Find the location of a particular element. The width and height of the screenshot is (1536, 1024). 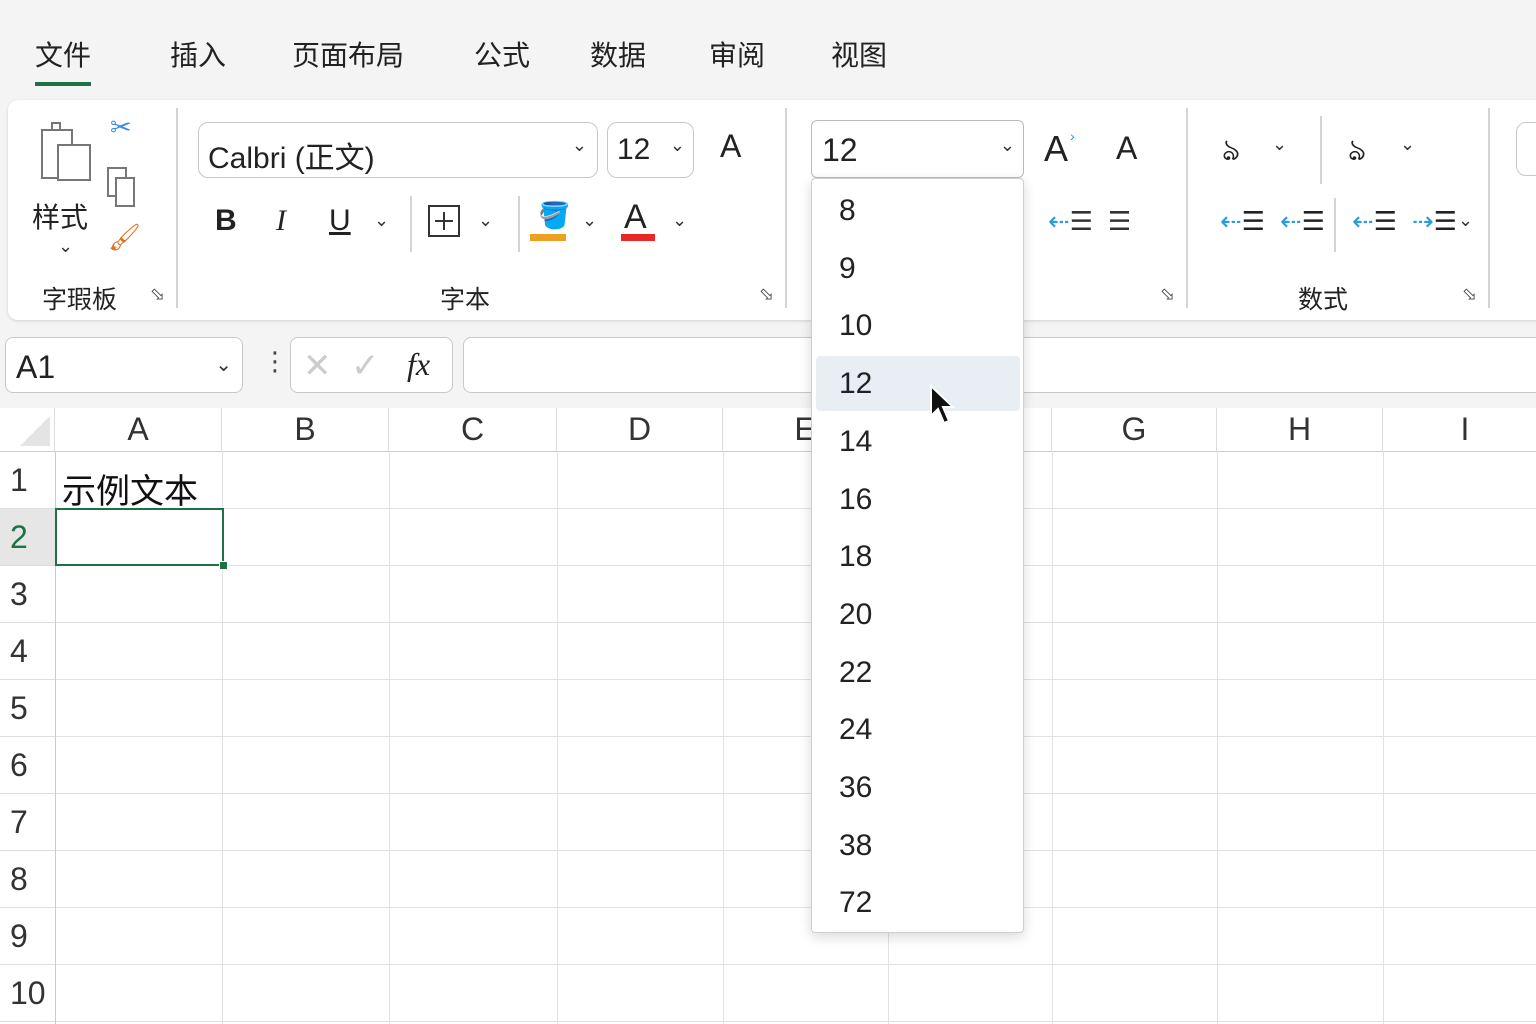

enter-icon: ✓ is located at coordinates (365, 366).